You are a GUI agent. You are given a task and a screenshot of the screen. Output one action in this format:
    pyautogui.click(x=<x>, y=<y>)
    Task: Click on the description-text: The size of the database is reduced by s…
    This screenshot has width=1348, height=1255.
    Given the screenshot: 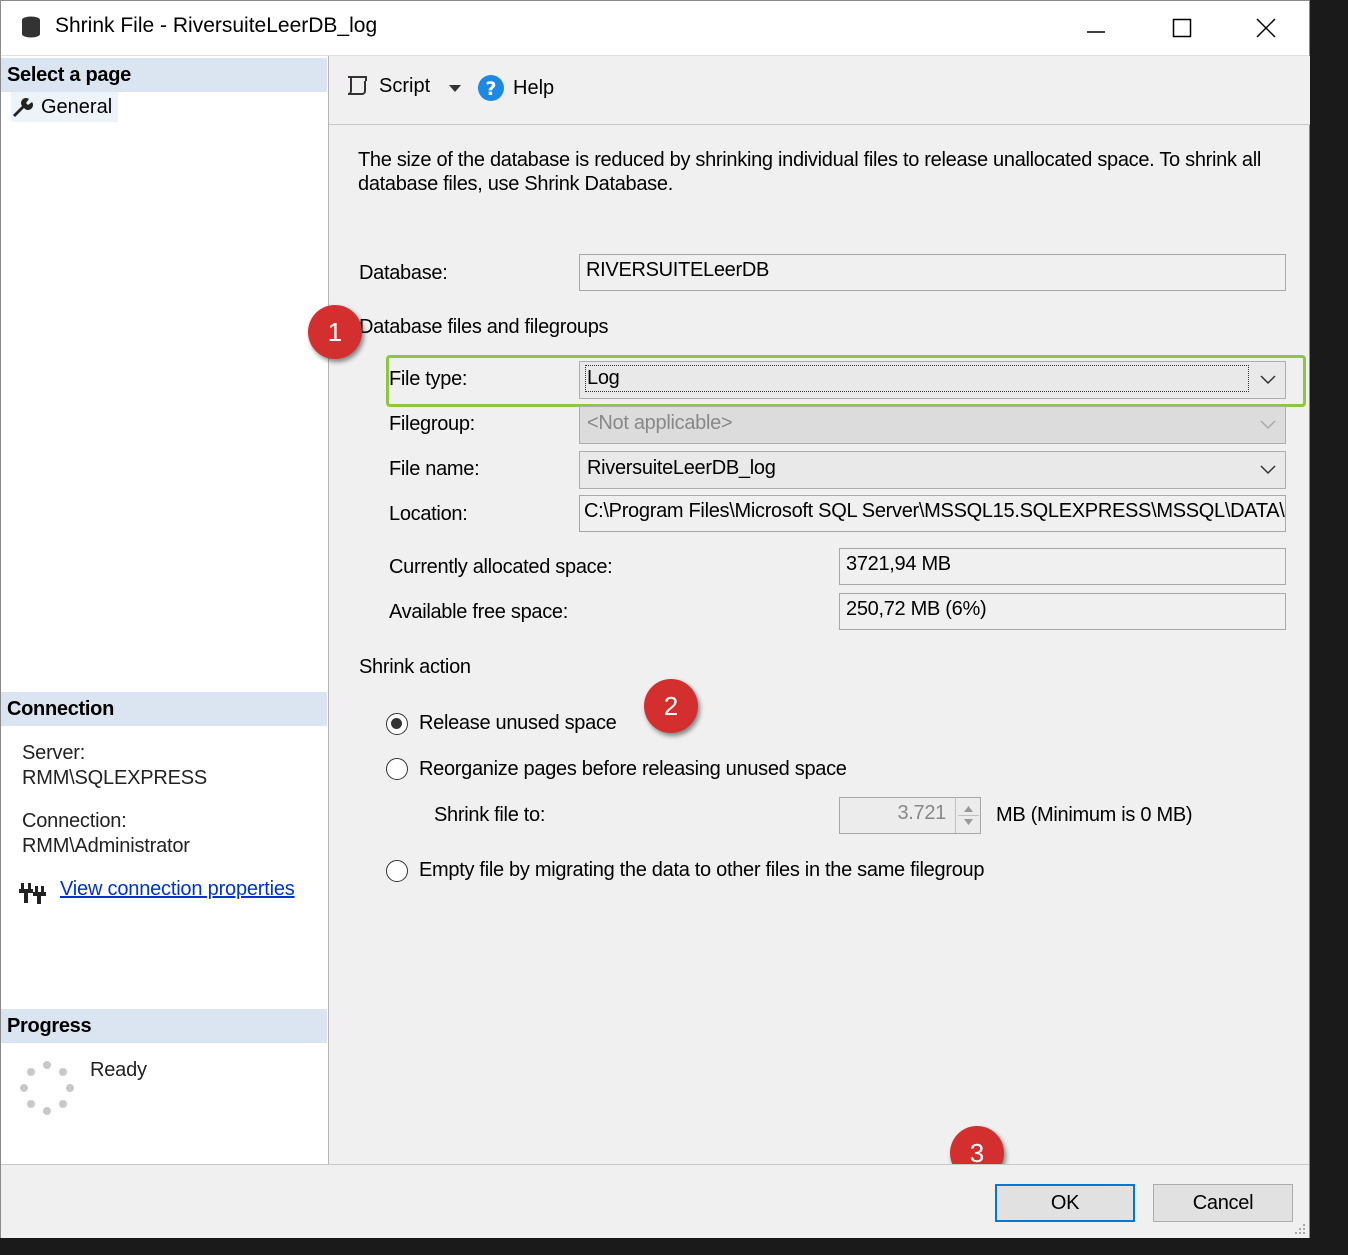 What is the action you would take?
    pyautogui.click(x=810, y=172)
    